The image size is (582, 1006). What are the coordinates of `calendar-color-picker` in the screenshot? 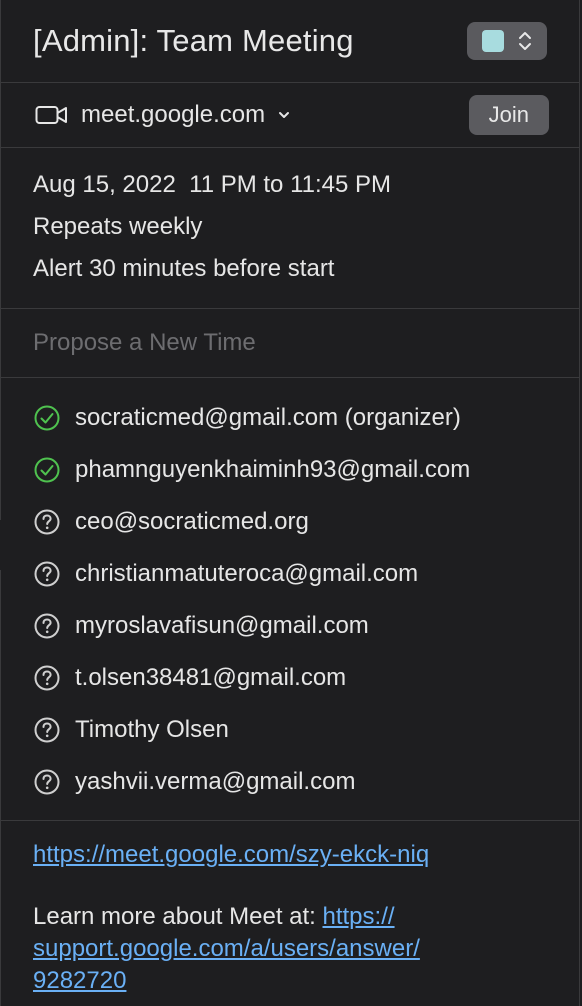 It's located at (507, 41).